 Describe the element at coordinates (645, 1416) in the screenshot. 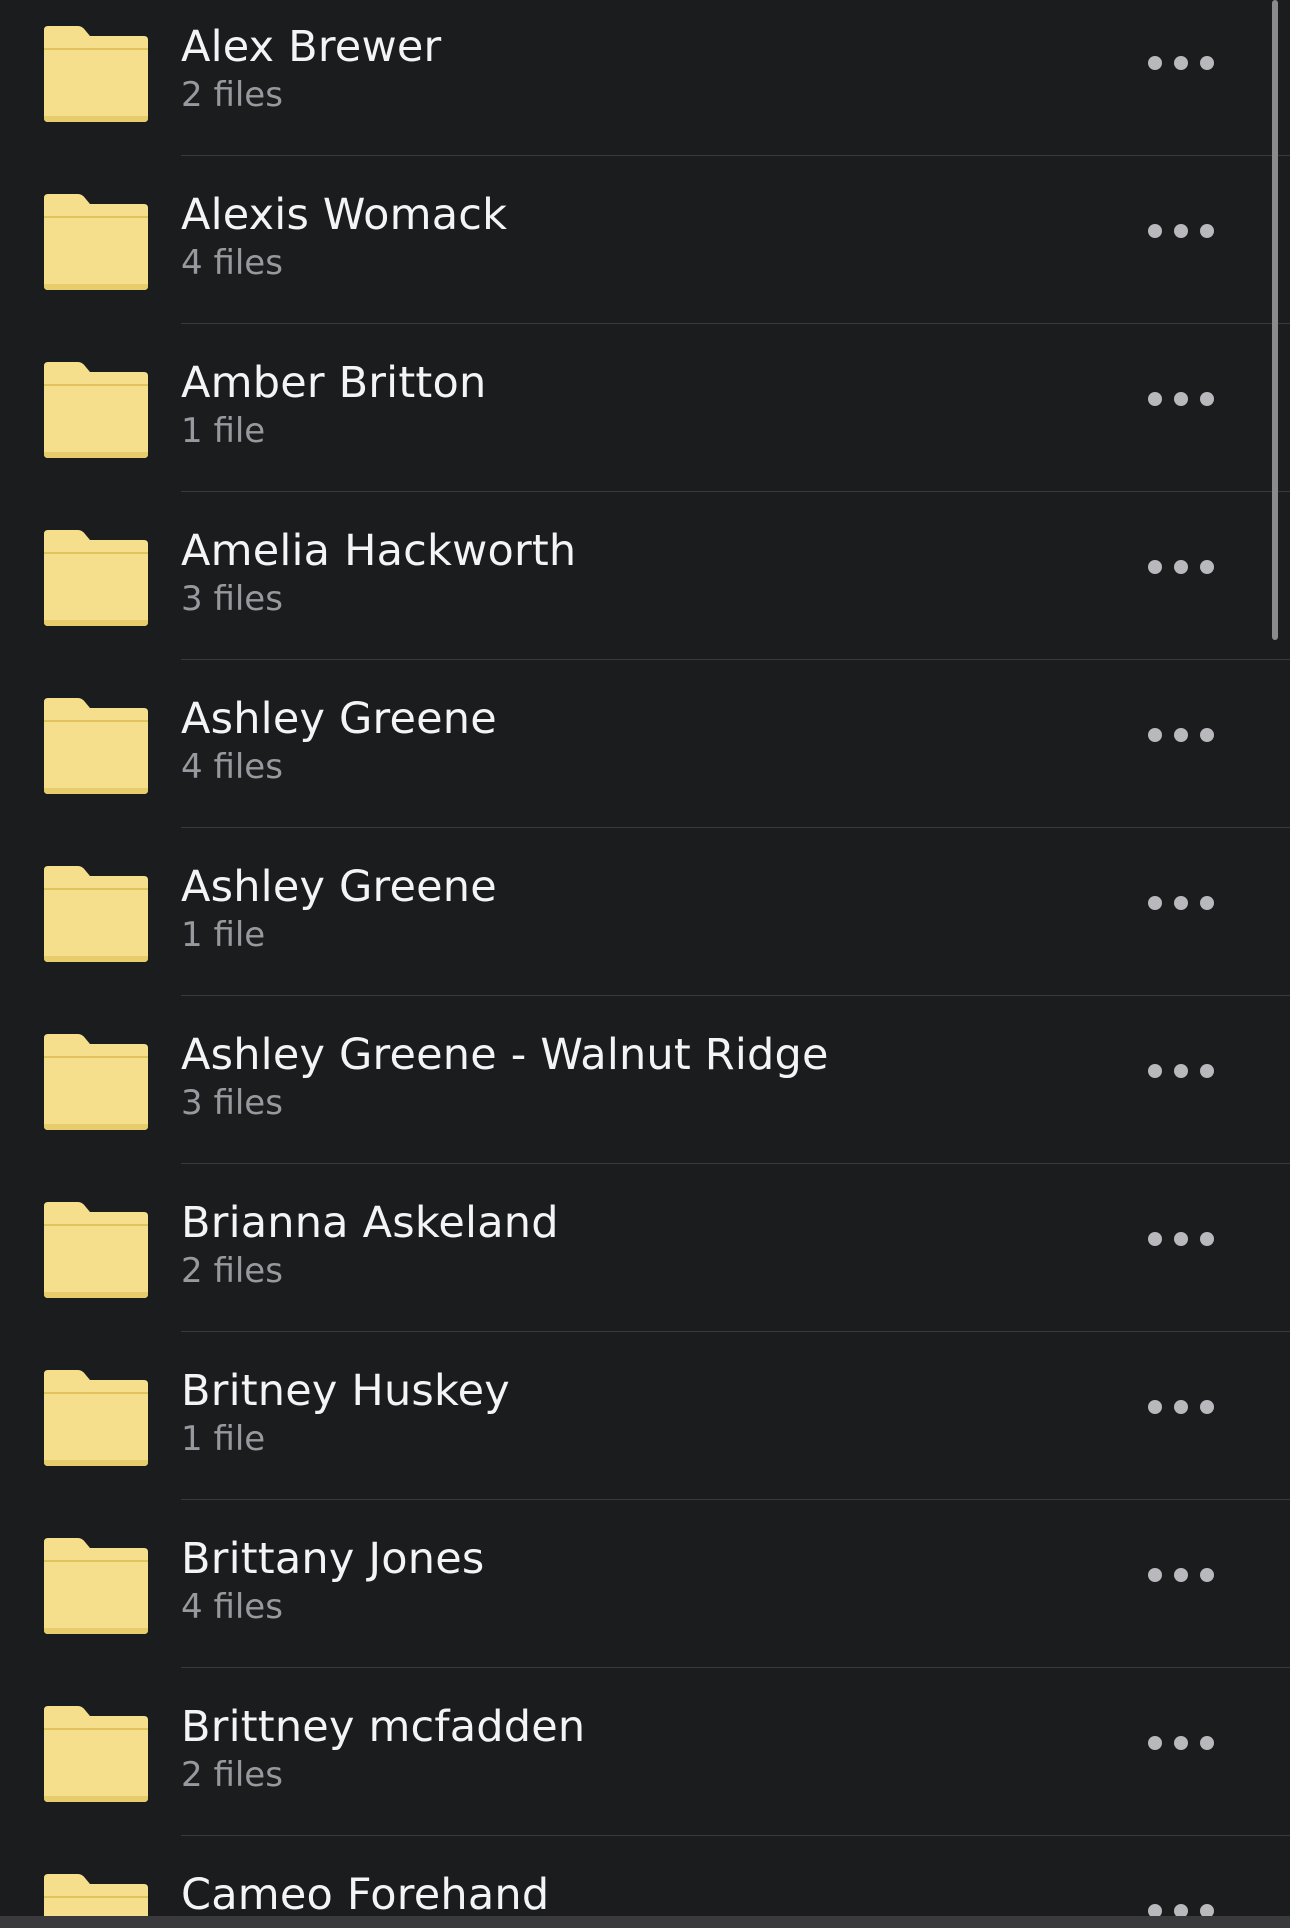

I see `folder-row: Britney Huskey 1 file` at that location.